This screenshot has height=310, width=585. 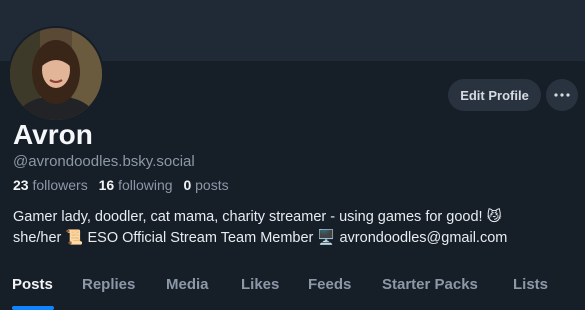 I want to click on avatar, so click(x=56, y=74).